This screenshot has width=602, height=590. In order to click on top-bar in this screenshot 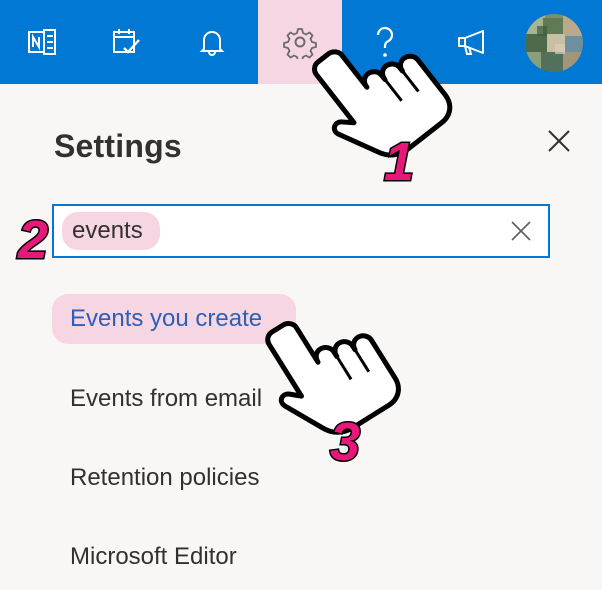, I will do `click(301, 42)`.